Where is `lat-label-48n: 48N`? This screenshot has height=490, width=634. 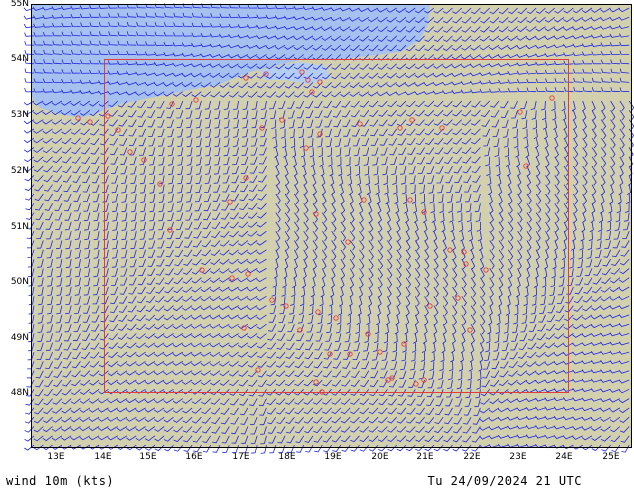 lat-label-48n: 48N is located at coordinates (20, 393).